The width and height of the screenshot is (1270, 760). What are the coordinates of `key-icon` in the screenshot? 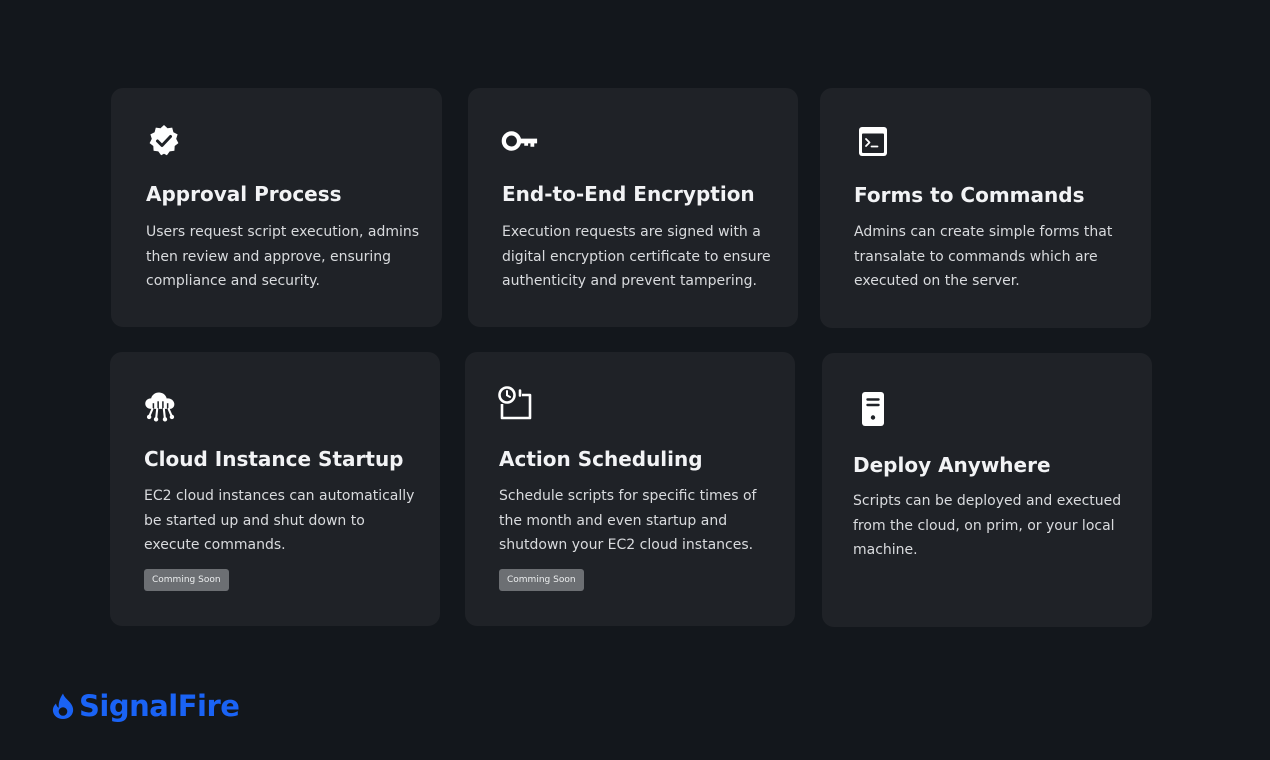 It's located at (520, 141).